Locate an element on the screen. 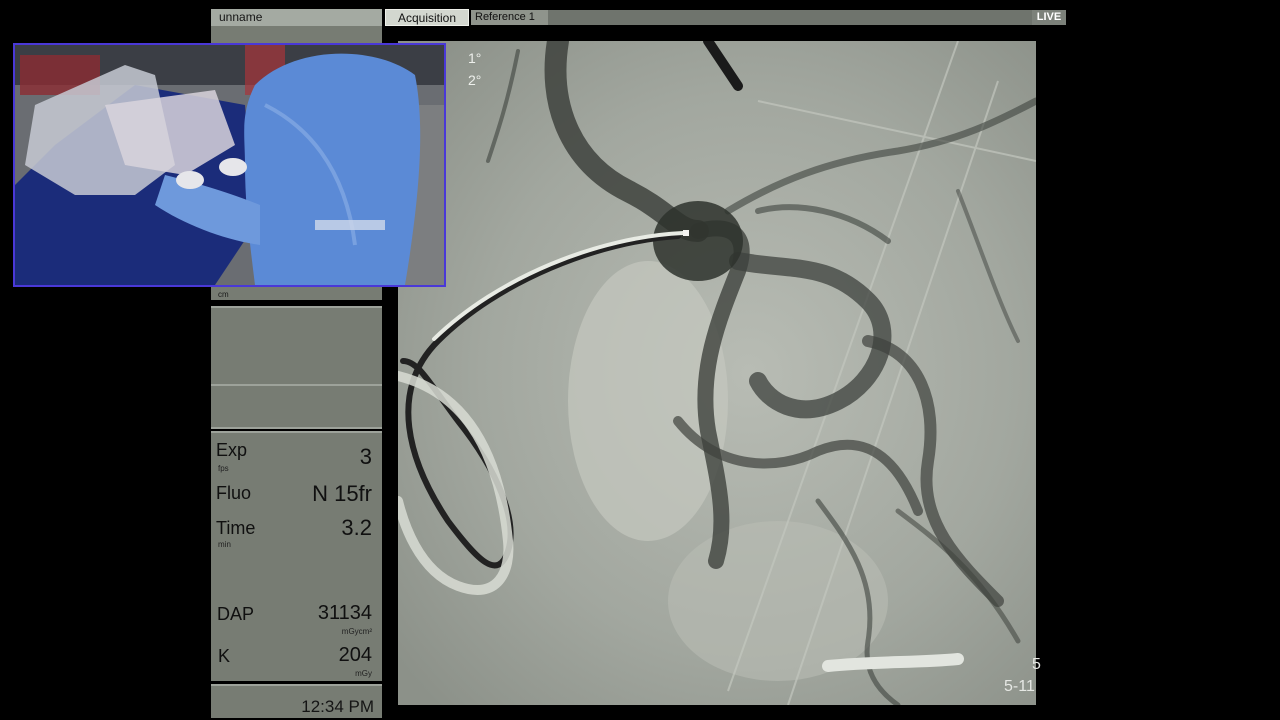 This screenshot has height=720, width=1280. dap-unit: mGycm² is located at coordinates (356, 631).